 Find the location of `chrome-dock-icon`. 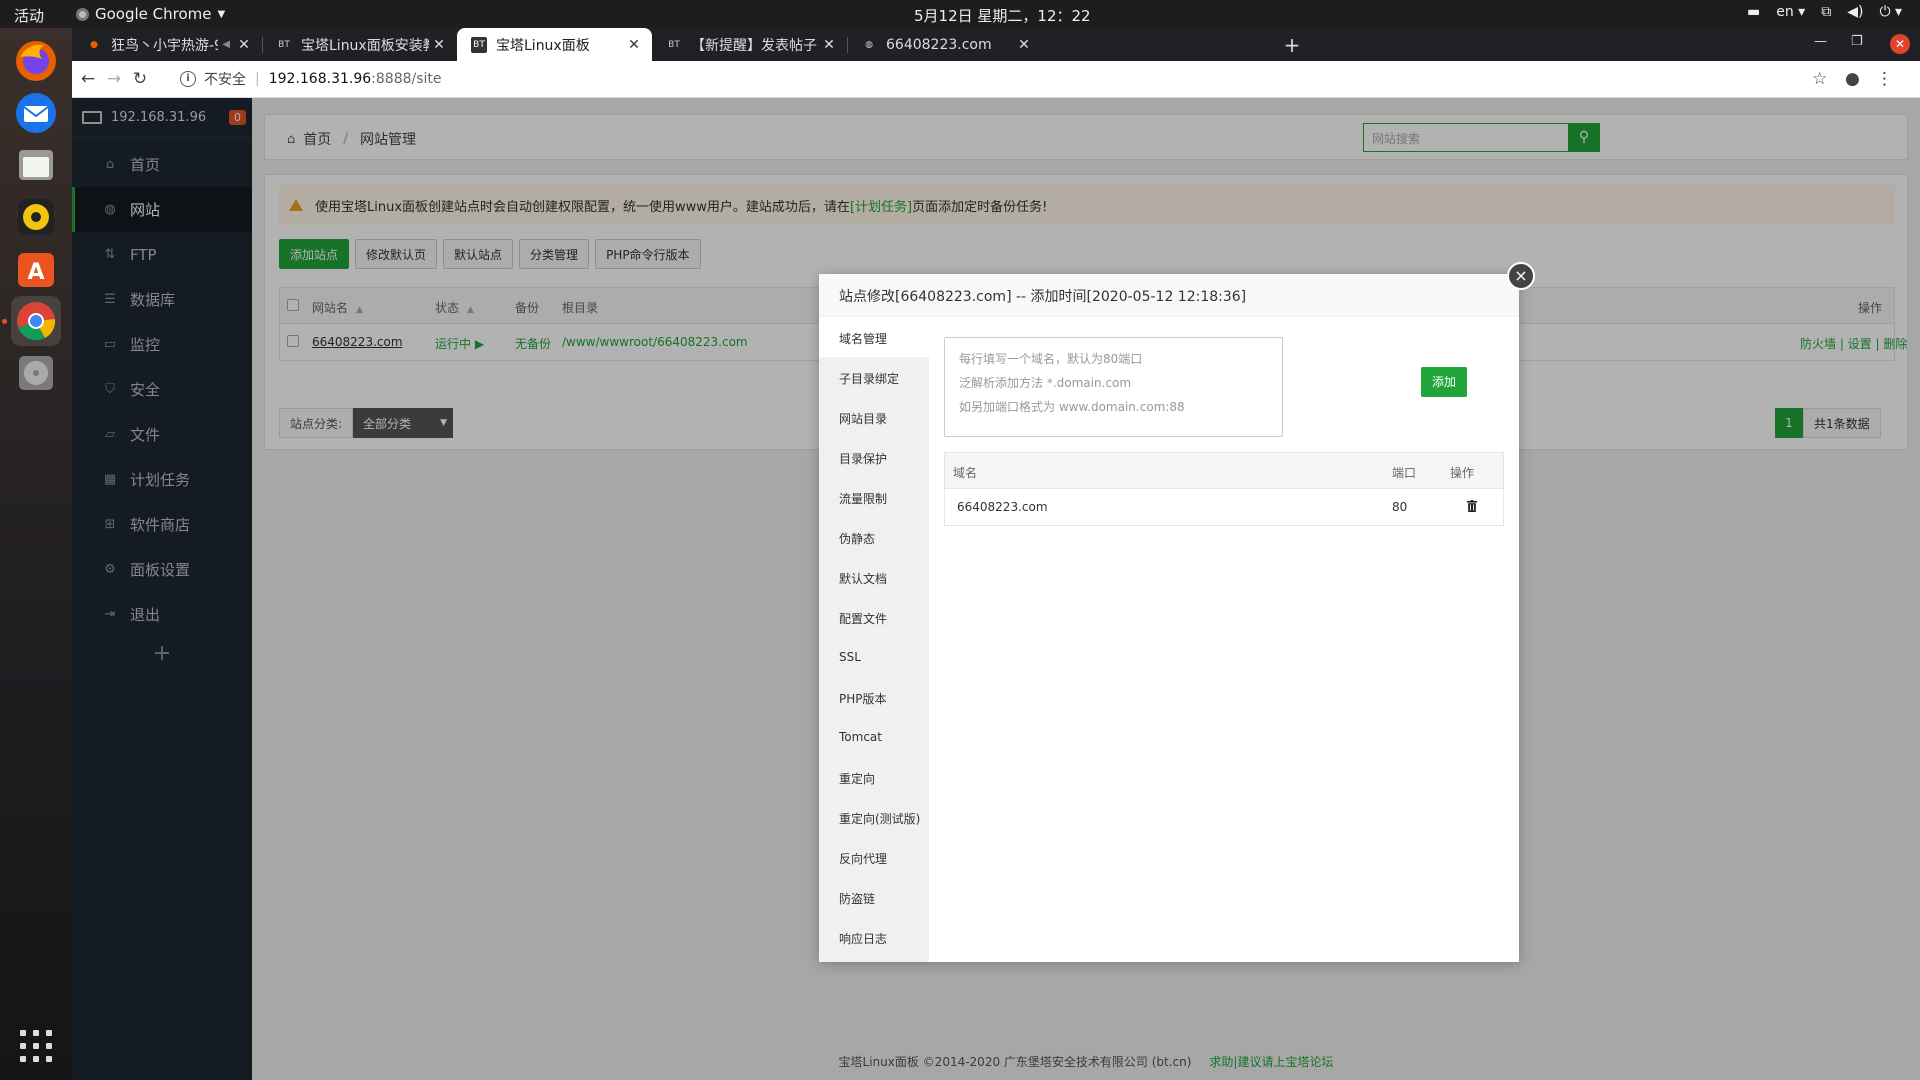

chrome-dock-icon is located at coordinates (36, 321).